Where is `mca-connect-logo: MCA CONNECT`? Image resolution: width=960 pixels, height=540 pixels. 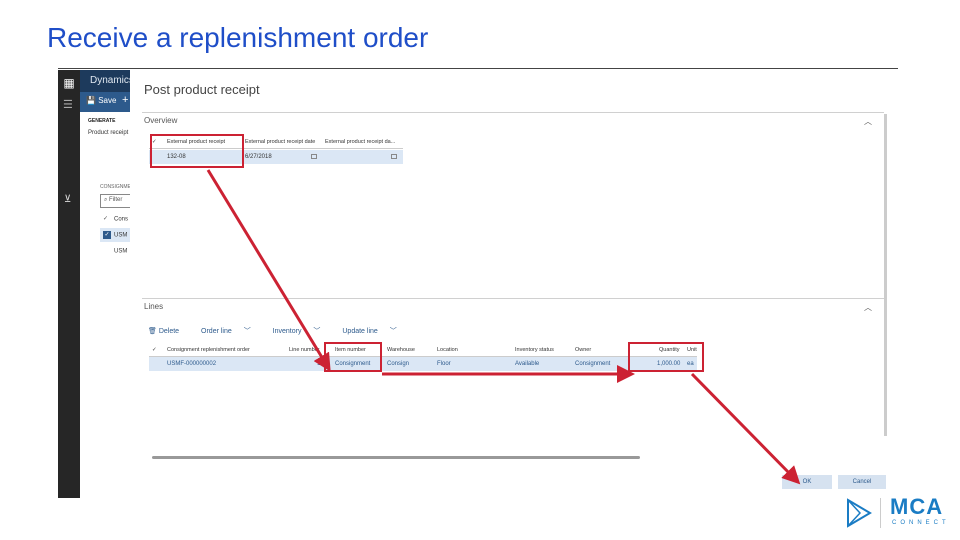 mca-connect-logo: MCA CONNECT is located at coordinates (897, 513).